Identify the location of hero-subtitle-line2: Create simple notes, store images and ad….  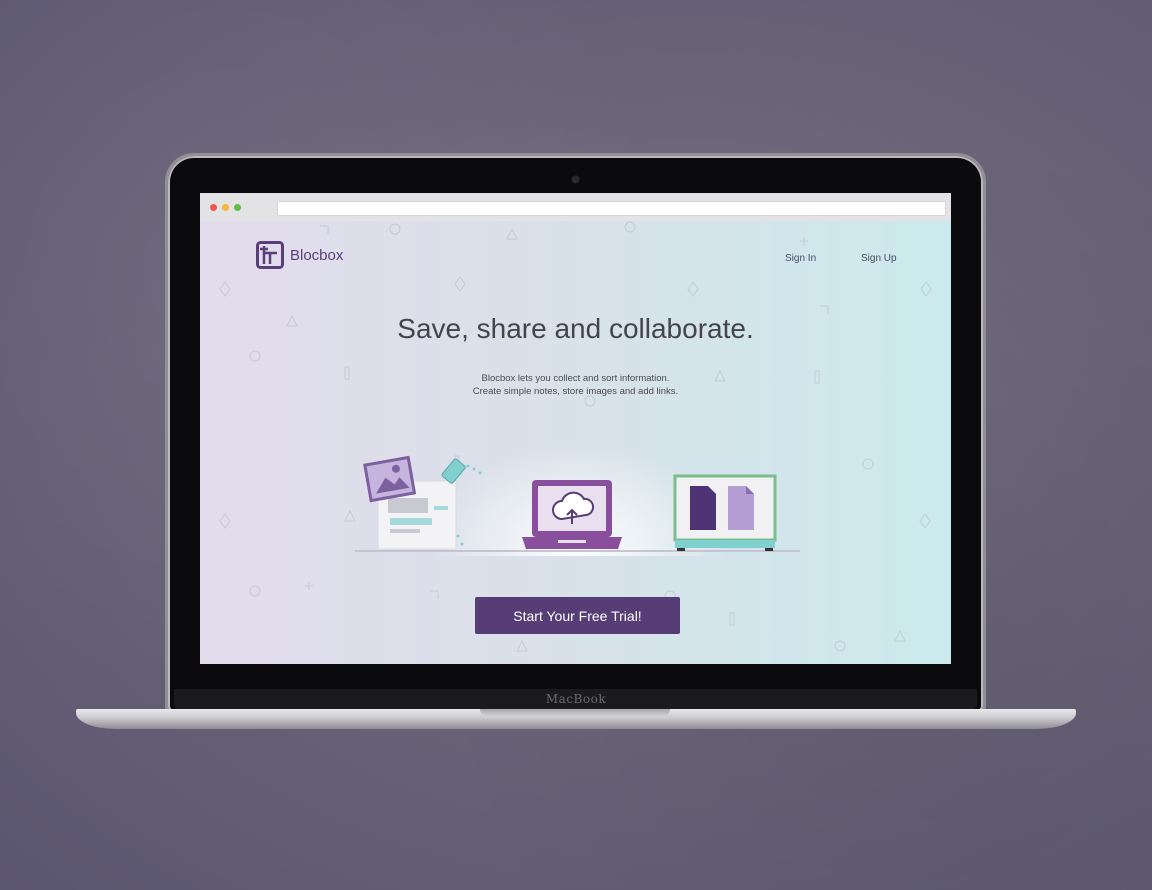
(575, 391).